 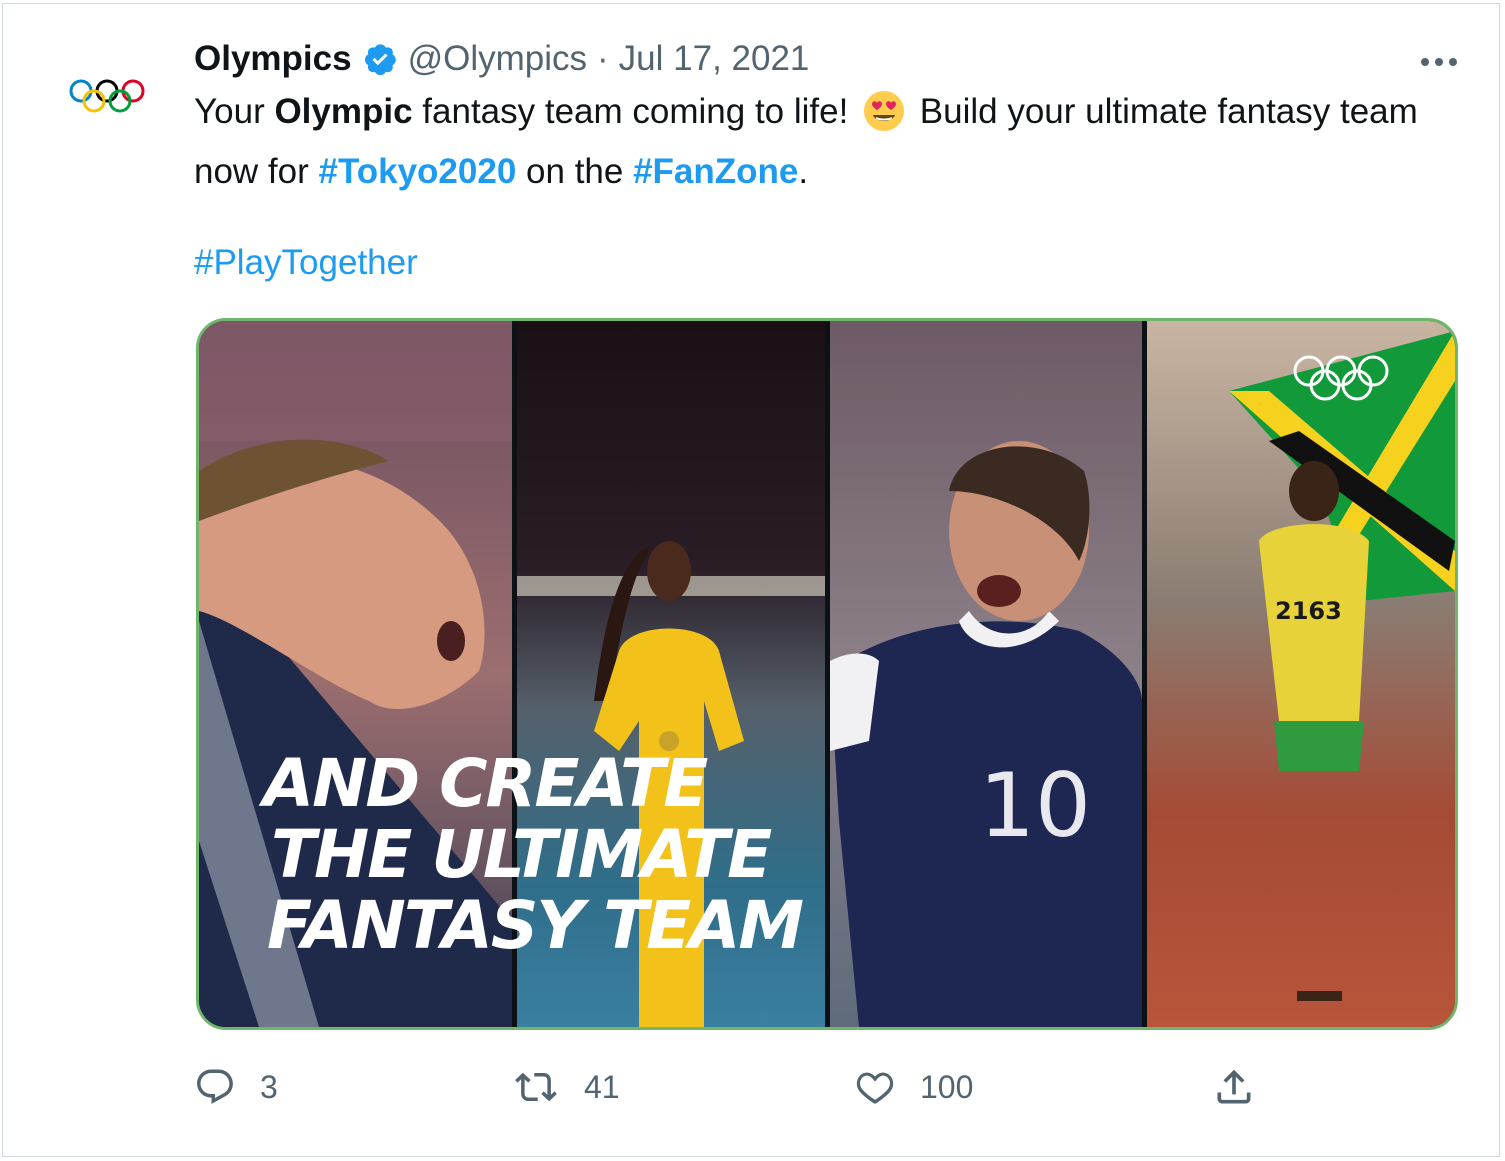 What do you see at coordinates (418, 171) in the screenshot?
I see `hashtag-tokyo2020: #Tokyo2020` at bounding box center [418, 171].